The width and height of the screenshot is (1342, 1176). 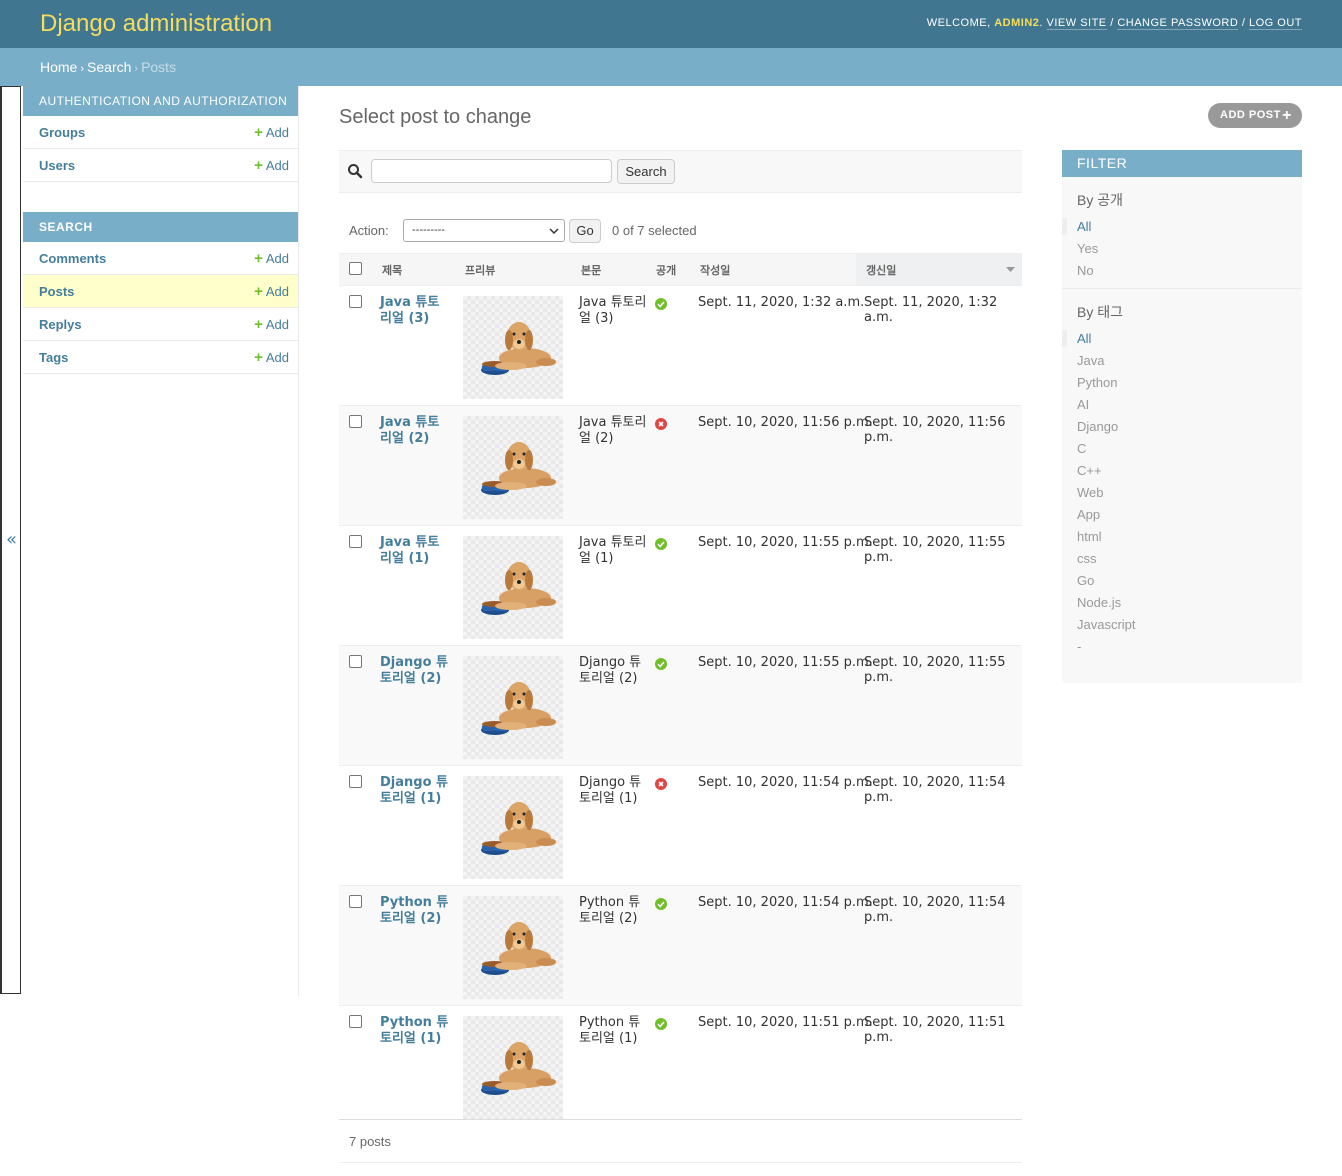 I want to click on search-button: Search, so click(x=646, y=171).